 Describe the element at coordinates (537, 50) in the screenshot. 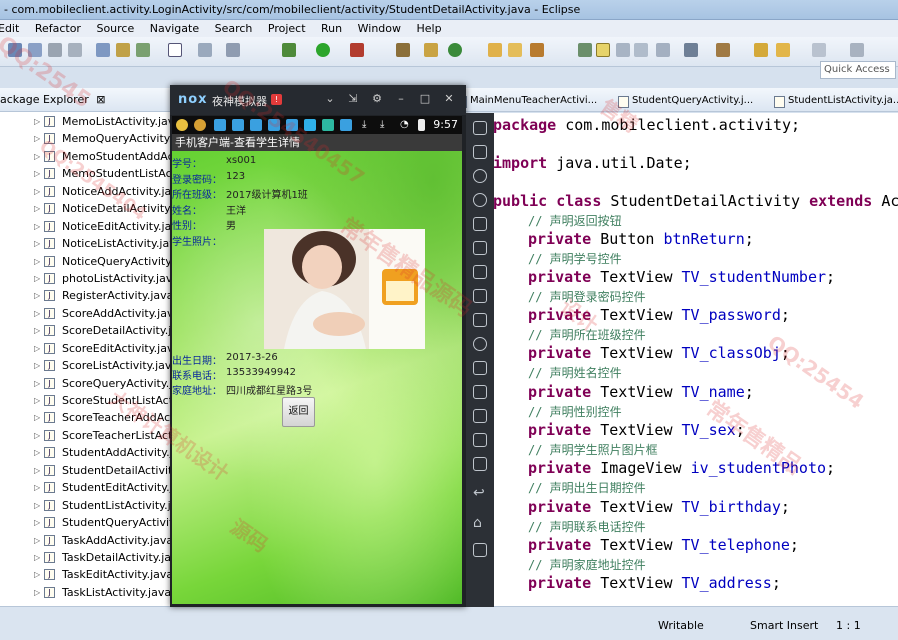

I see `search-icon` at that location.